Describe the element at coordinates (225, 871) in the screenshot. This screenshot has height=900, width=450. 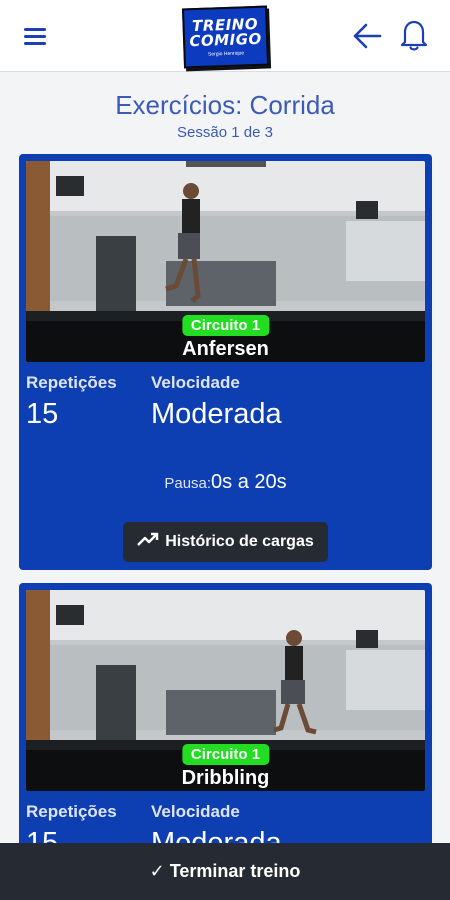
I see `finish-workout-button: ✓ Terminar treino` at that location.